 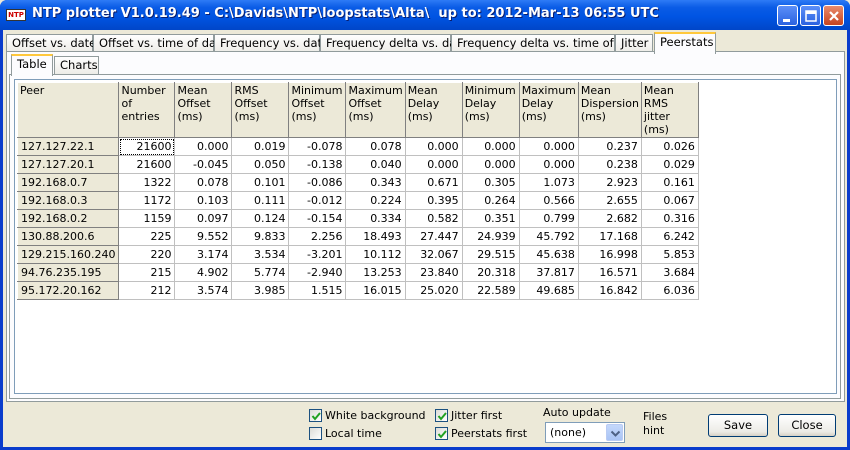 What do you see at coordinates (434, 254) in the screenshot?
I see `table-cell: 32.067` at bounding box center [434, 254].